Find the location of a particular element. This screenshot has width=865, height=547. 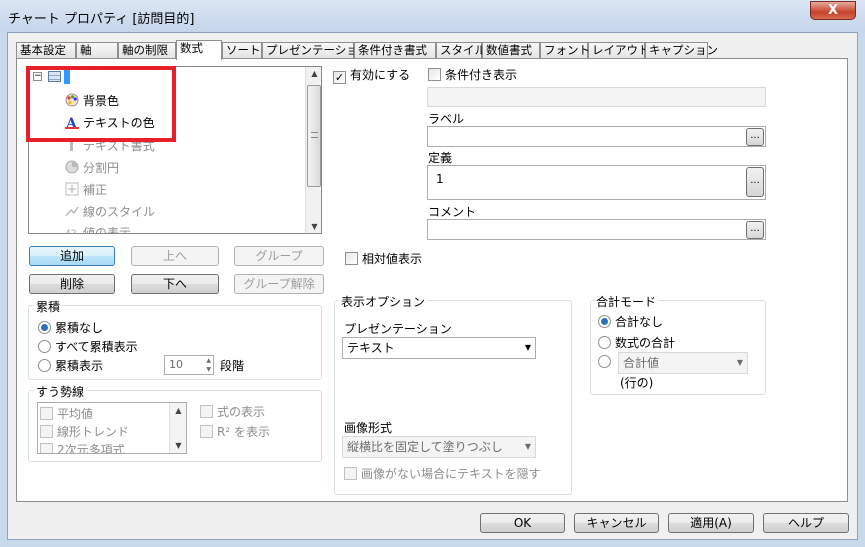

tree-item-offset: 補正 is located at coordinates (86, 189).